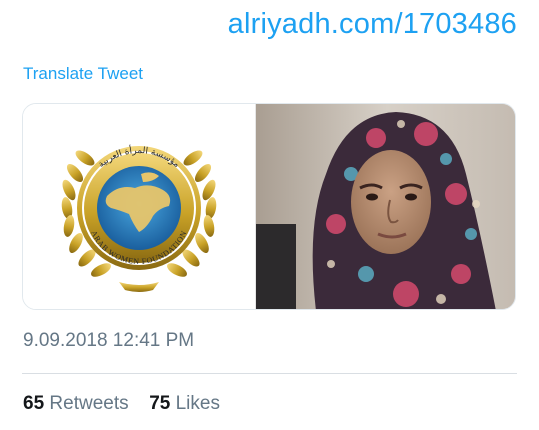  I want to click on tweet-timestamp: 9.09.2018 12:41 PM, so click(108, 341).